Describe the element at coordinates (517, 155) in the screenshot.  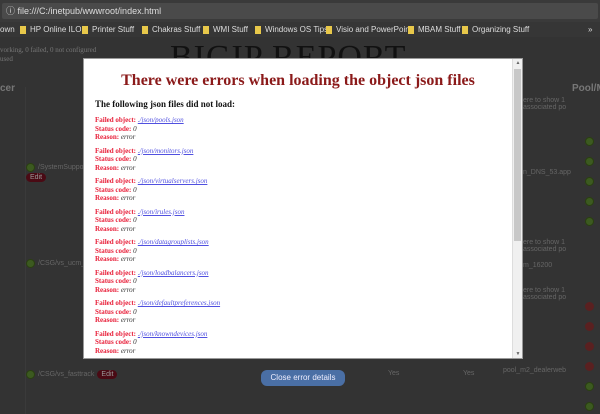
I see `scrollbar-thumb` at that location.